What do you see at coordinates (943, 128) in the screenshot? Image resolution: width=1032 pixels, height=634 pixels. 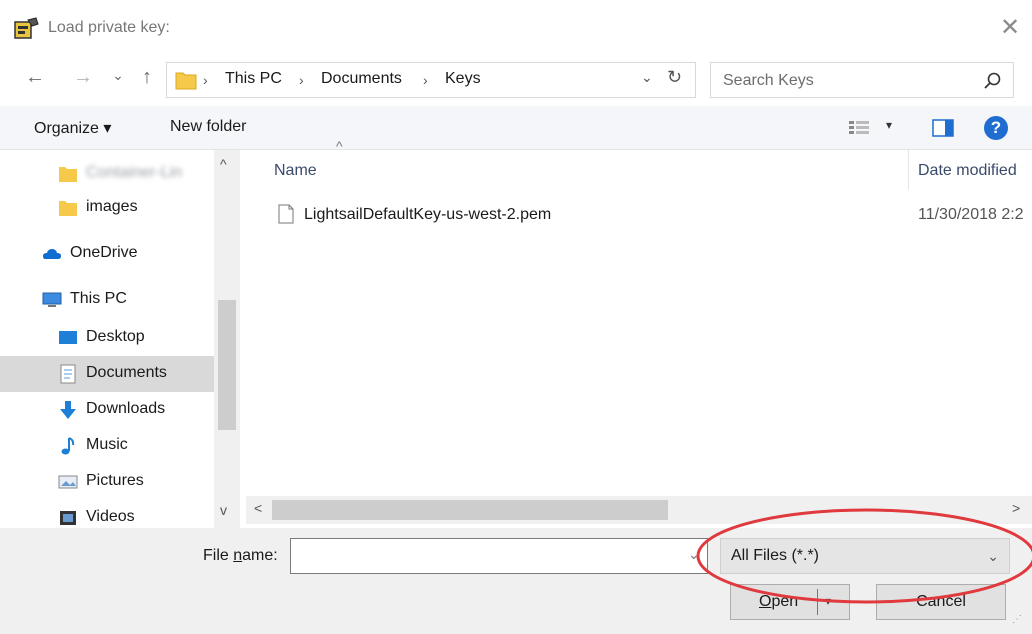 I see `preview-pane-icon` at bounding box center [943, 128].